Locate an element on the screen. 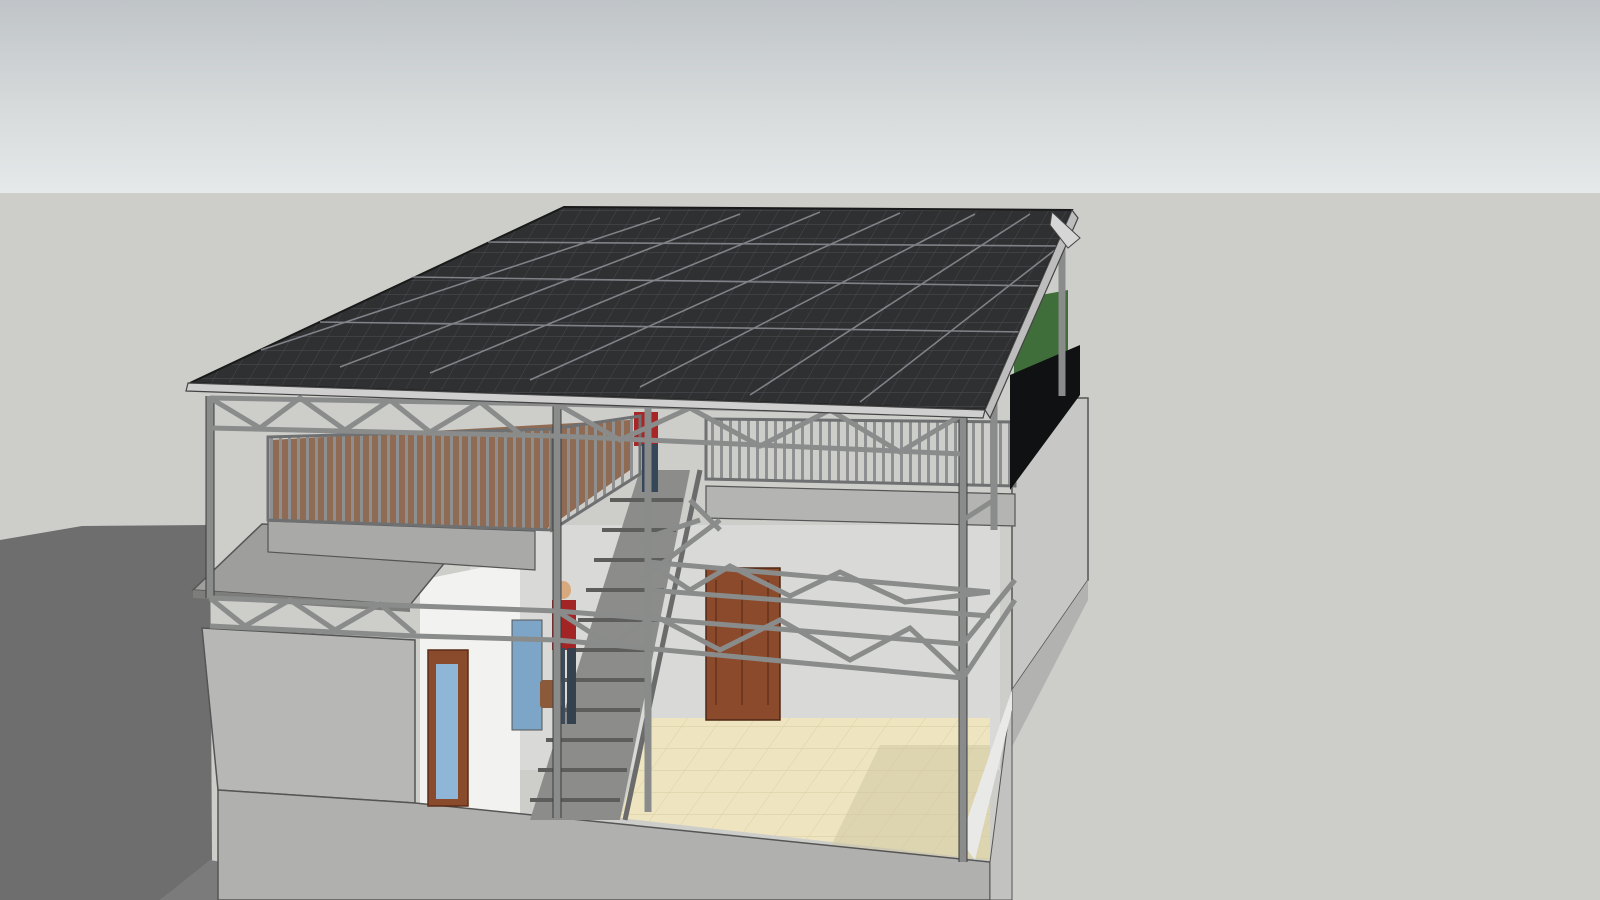  solar-panel-roof is located at coordinates (631, 308).